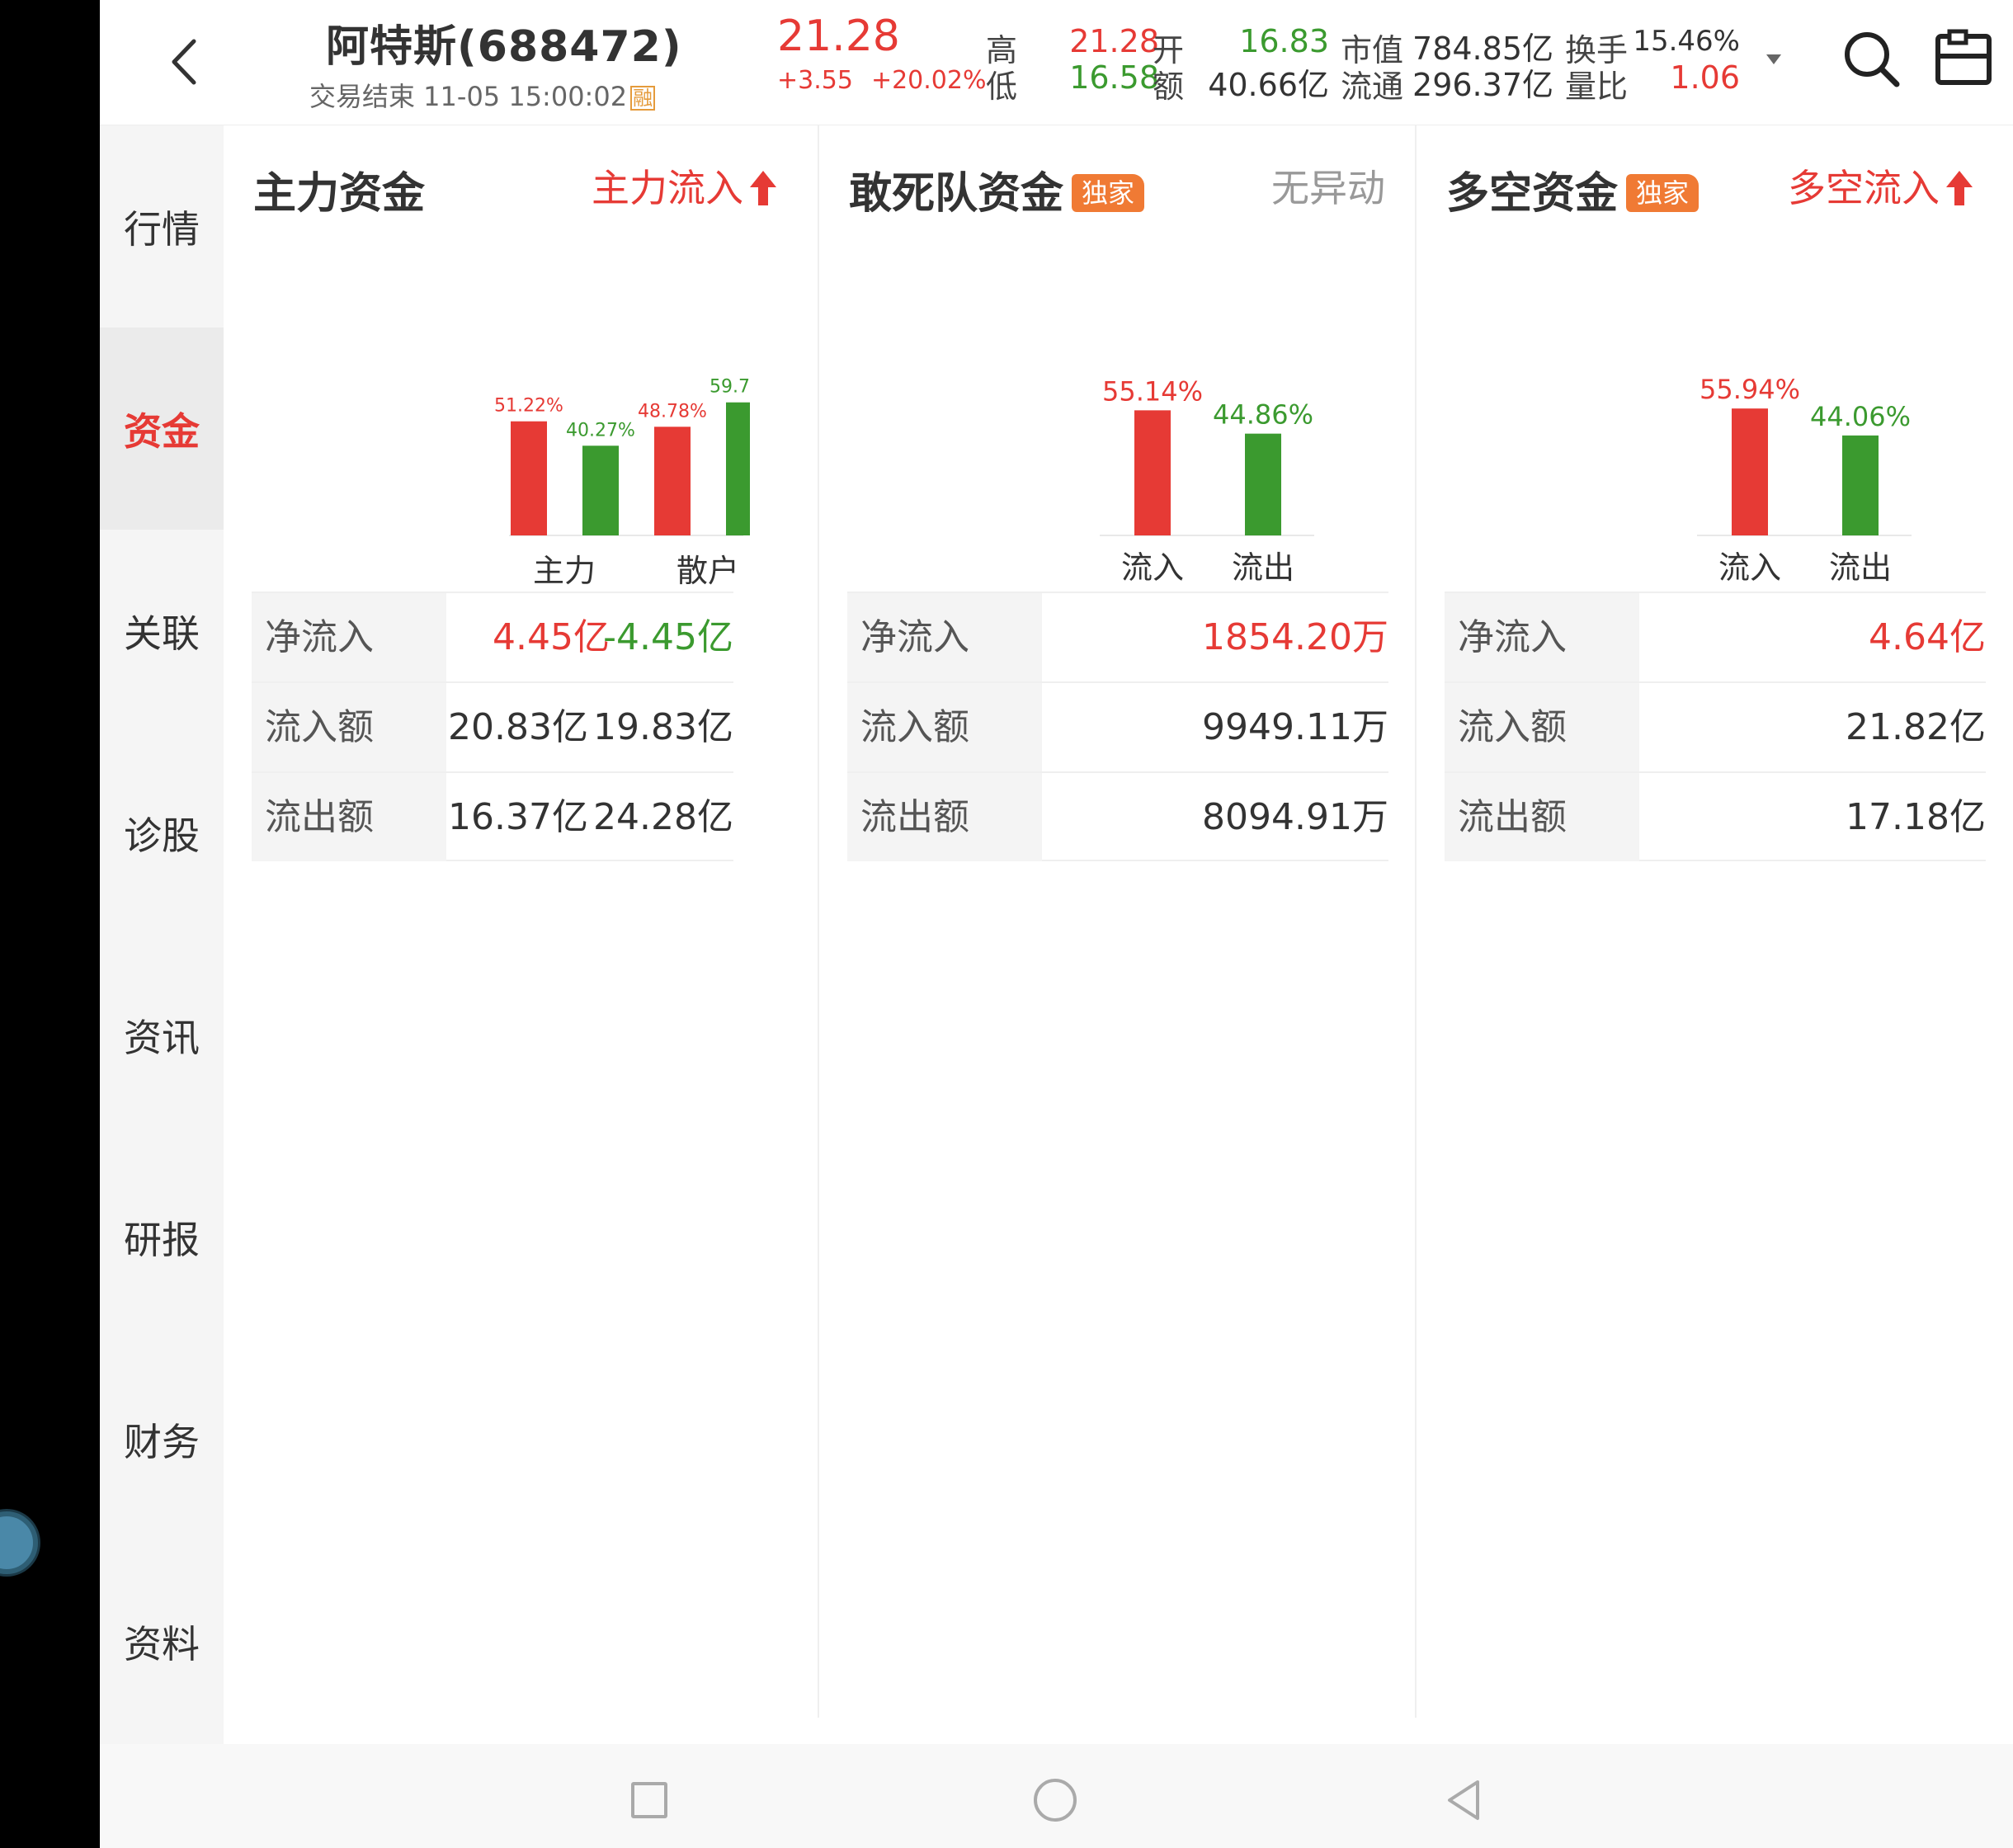 The height and width of the screenshot is (1848, 2013). Describe the element at coordinates (1774, 59) in the screenshot. I see `quotes-dropdown-icon` at that location.